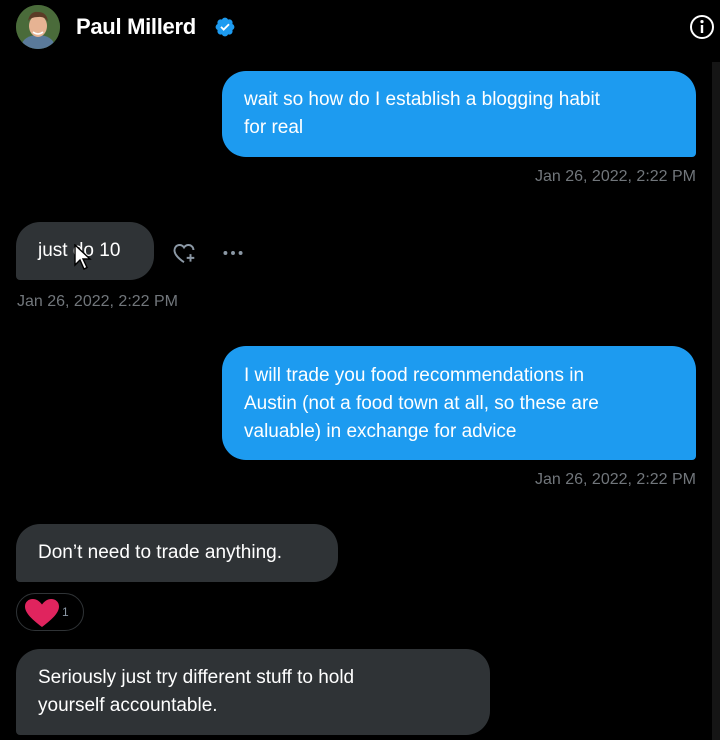  What do you see at coordinates (360, 28) in the screenshot?
I see `conversation-header: Paul Millerd` at bounding box center [360, 28].